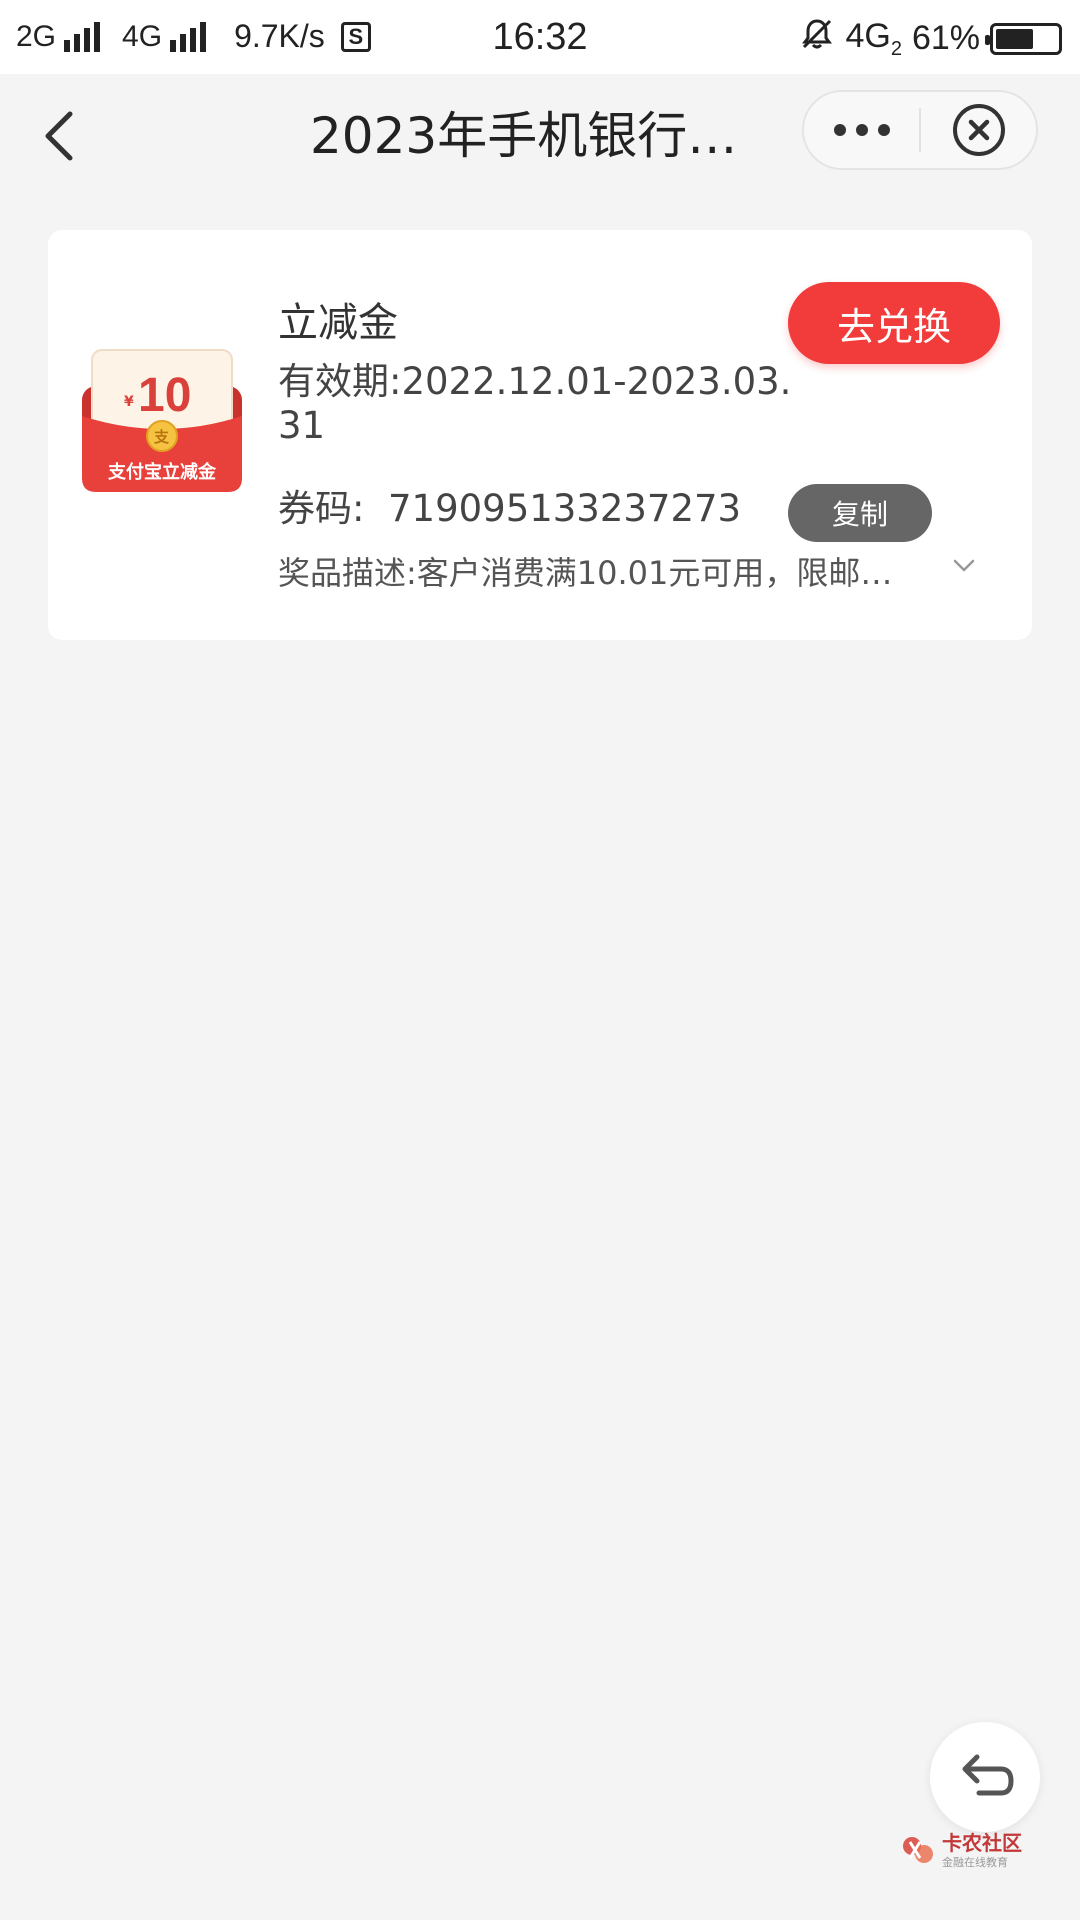 This screenshot has width=1080, height=1920. What do you see at coordinates (920, 130) in the screenshot?
I see `mini-program-capsule` at bounding box center [920, 130].